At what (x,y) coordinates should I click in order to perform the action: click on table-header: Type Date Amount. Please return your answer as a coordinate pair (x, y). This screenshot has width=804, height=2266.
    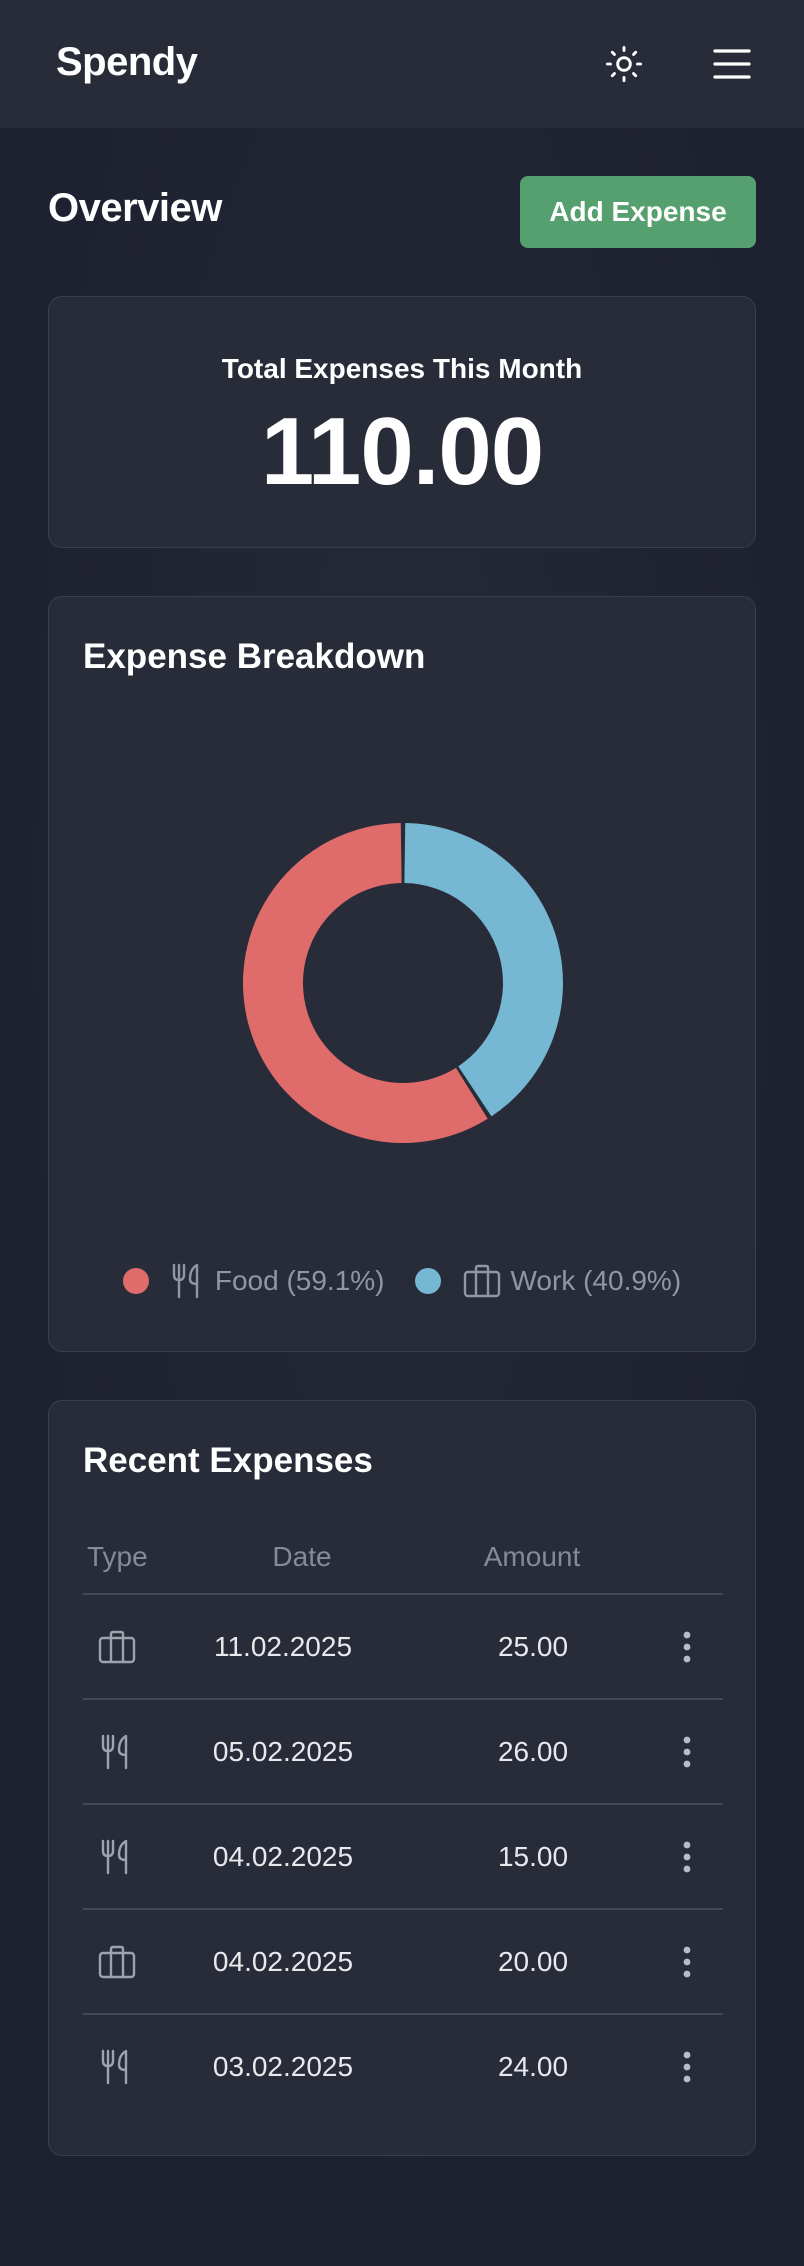
    Looking at the image, I should click on (403, 1558).